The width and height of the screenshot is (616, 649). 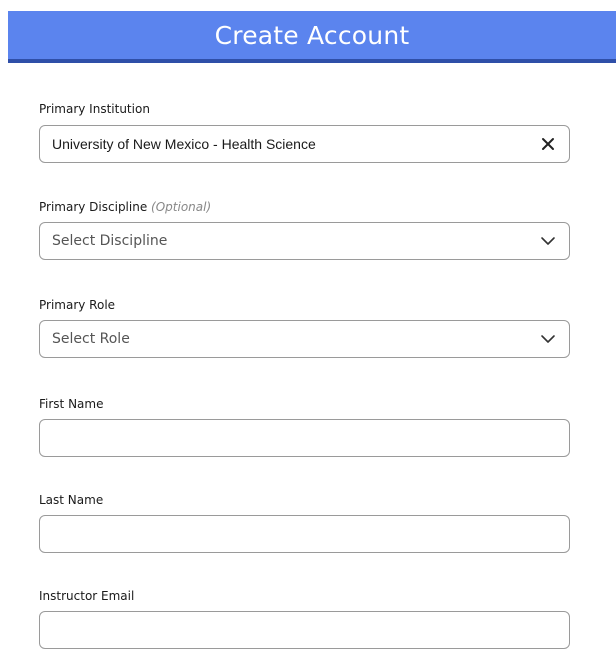 What do you see at coordinates (93, 207) in the screenshot?
I see `discipline-label-text: Primary Discipline` at bounding box center [93, 207].